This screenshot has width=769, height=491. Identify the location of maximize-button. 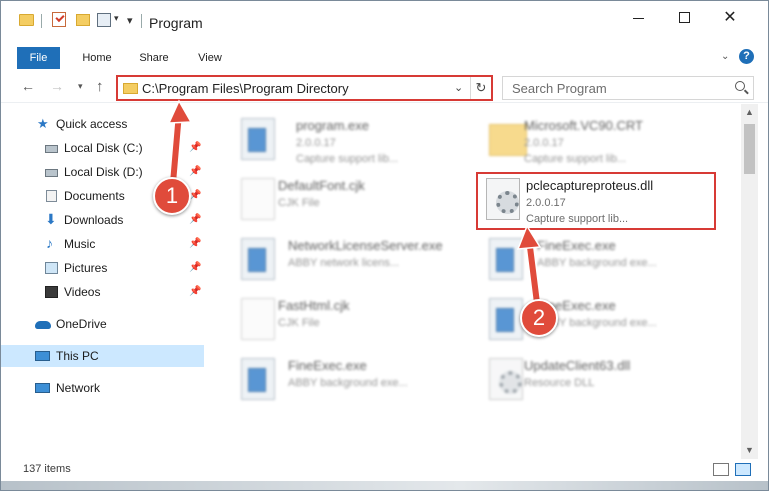
(684, 17).